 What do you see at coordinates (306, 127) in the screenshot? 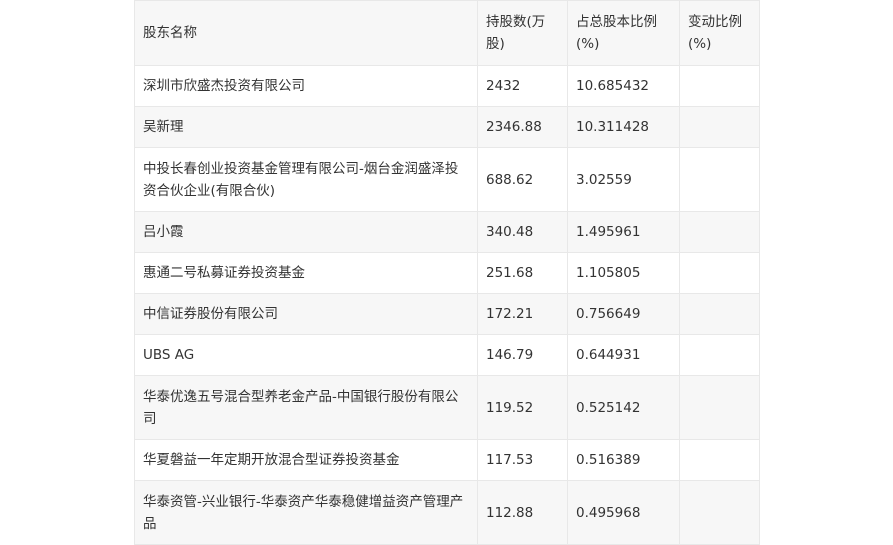
I see `cell-name: 吴新理` at bounding box center [306, 127].